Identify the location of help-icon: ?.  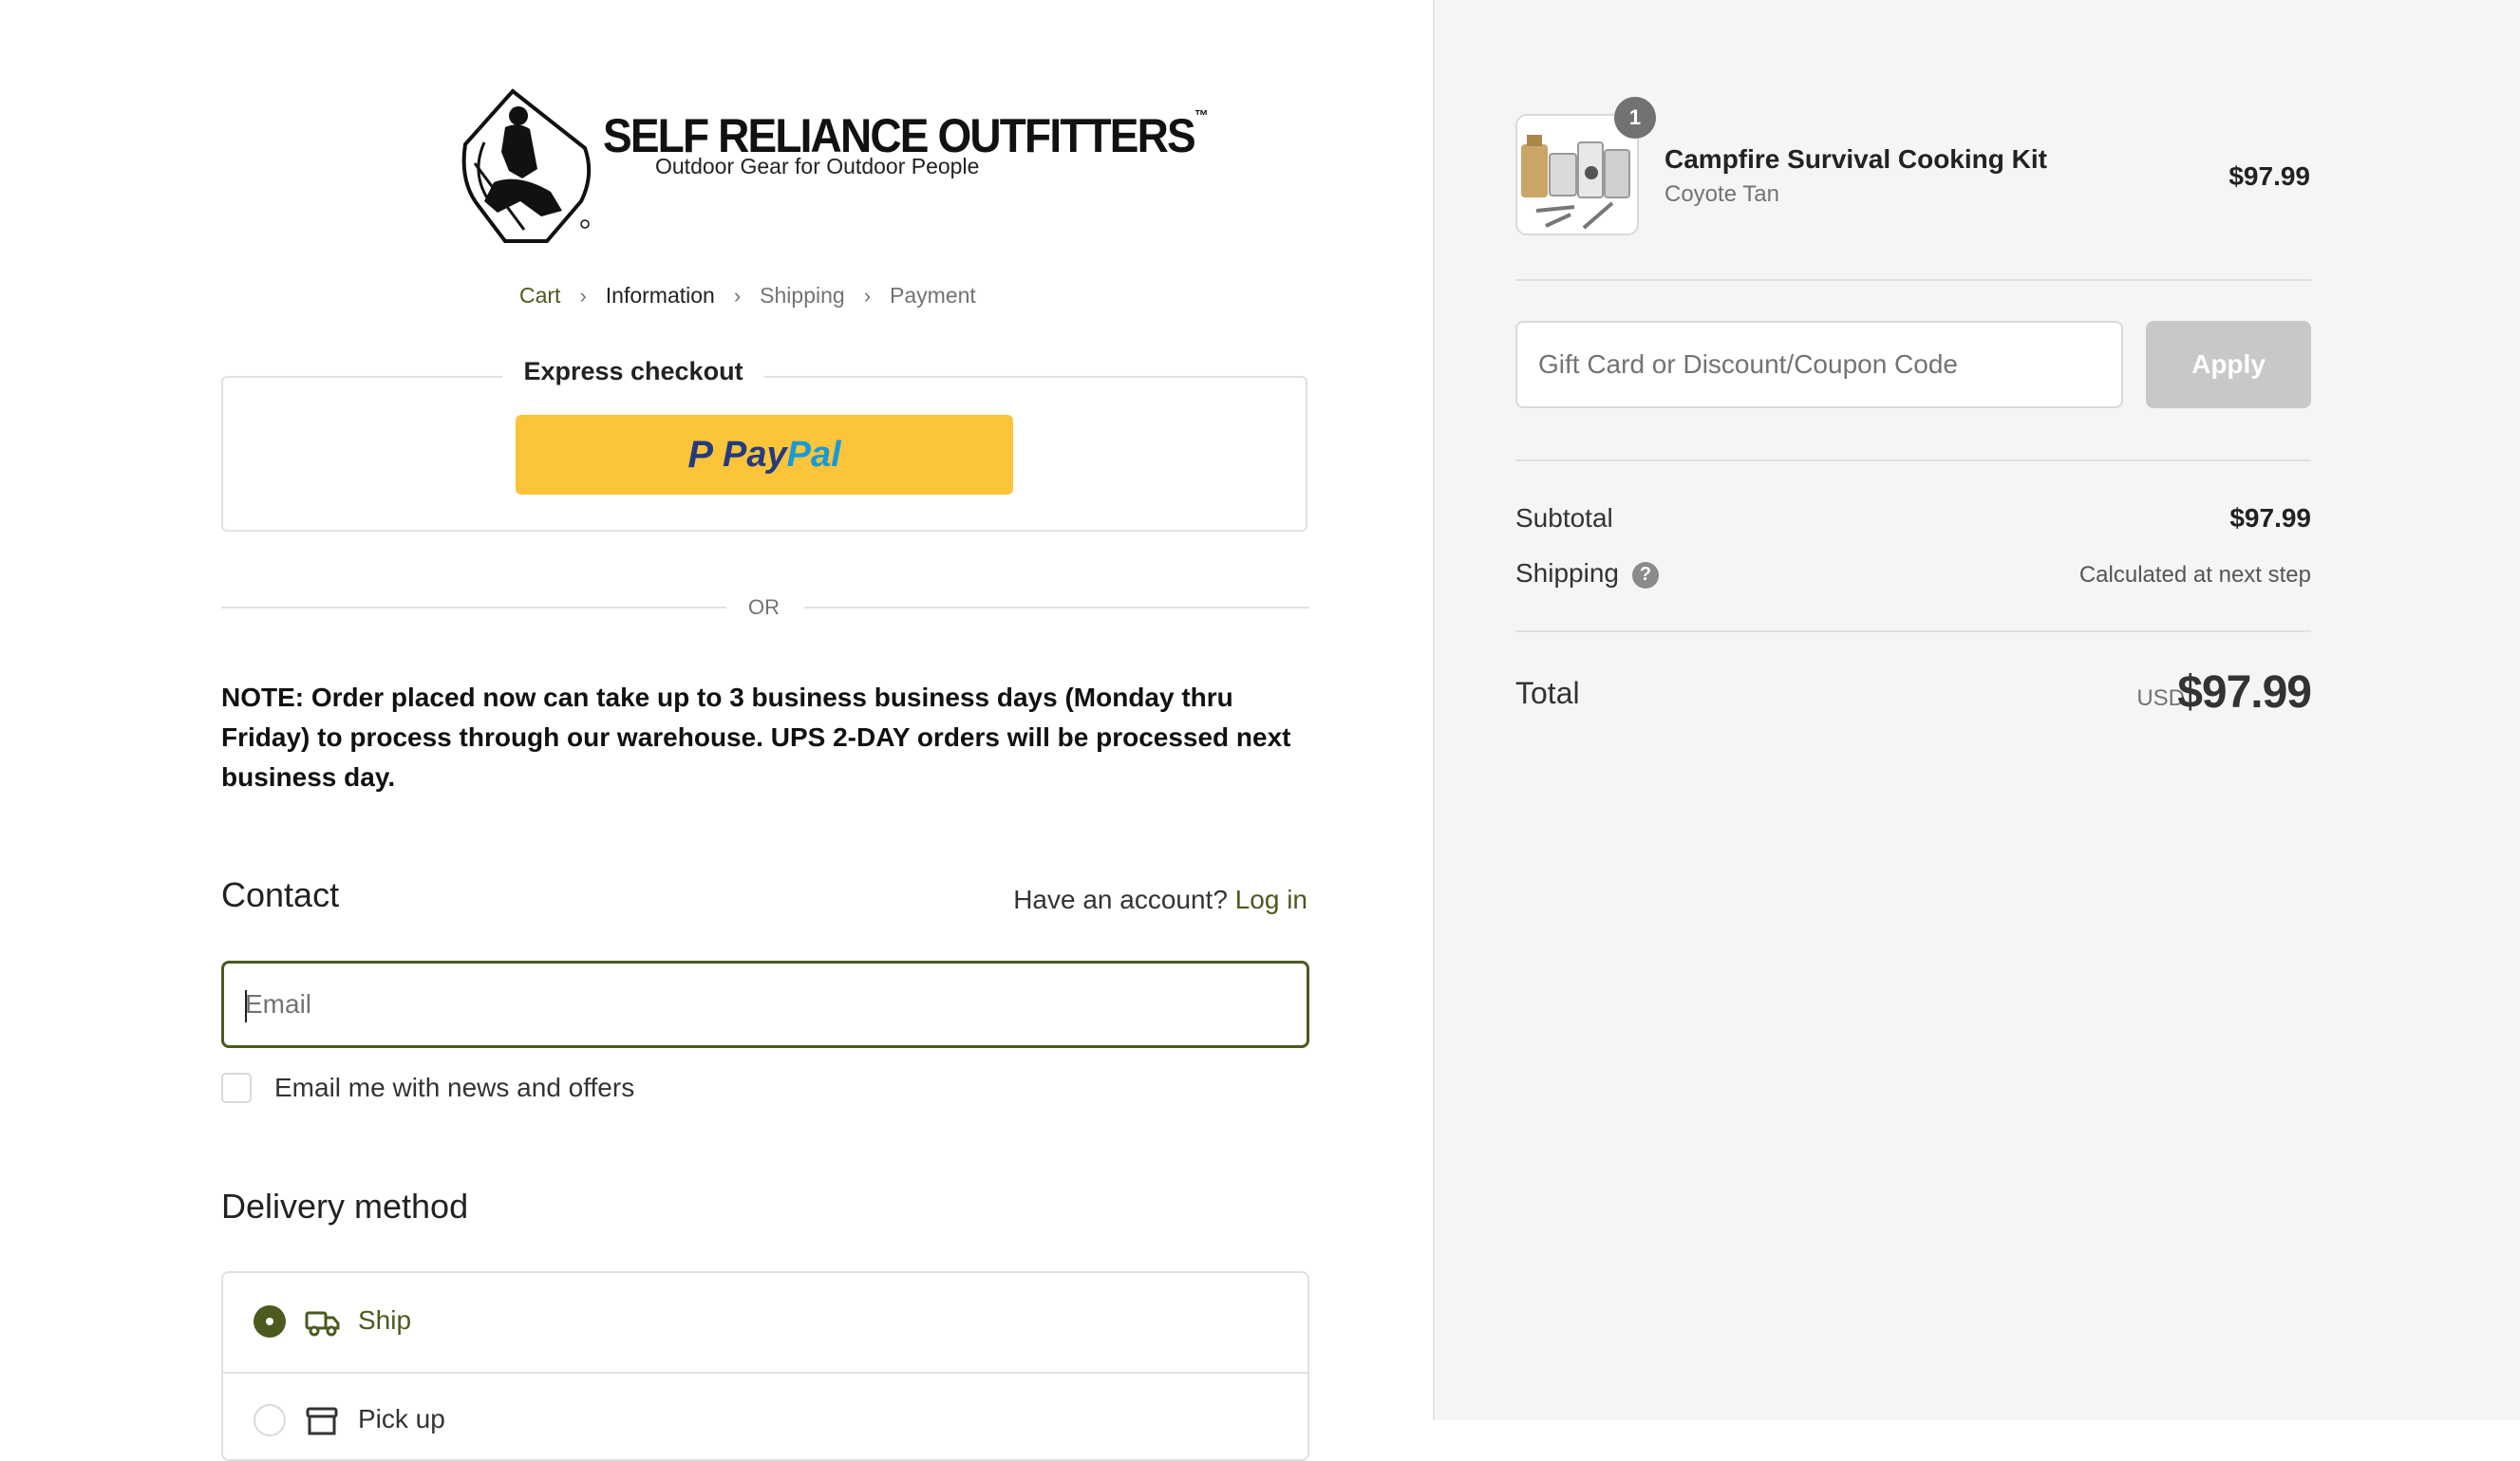
(1645, 575).